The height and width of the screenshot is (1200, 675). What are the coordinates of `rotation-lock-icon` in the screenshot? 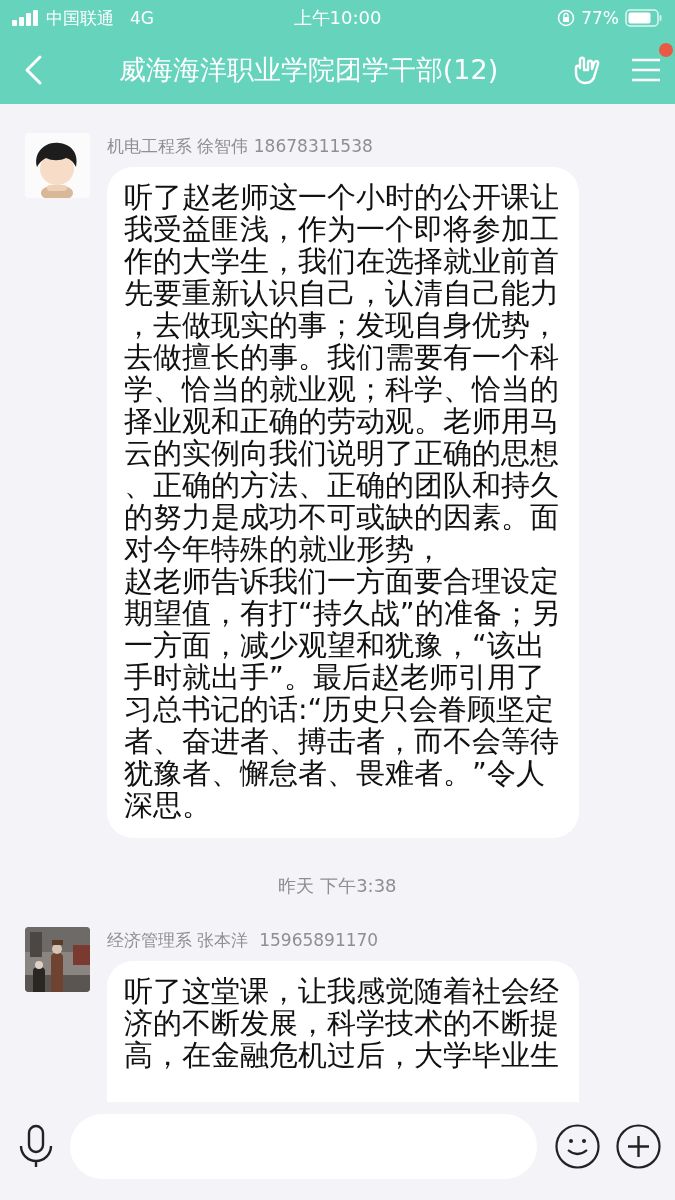 It's located at (566, 18).